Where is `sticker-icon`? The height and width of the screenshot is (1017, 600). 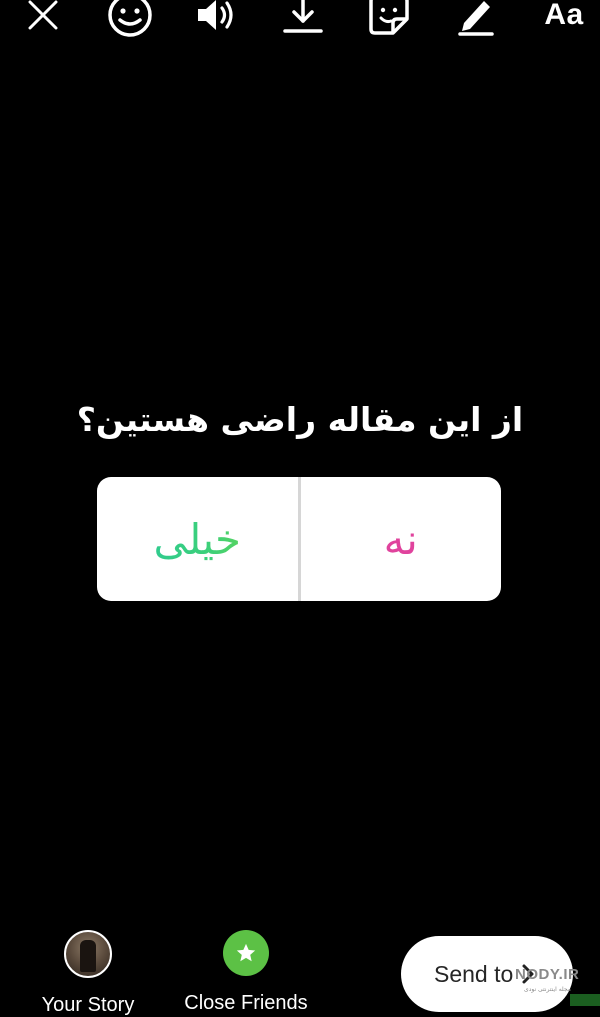
sticker-icon is located at coordinates (389, 17).